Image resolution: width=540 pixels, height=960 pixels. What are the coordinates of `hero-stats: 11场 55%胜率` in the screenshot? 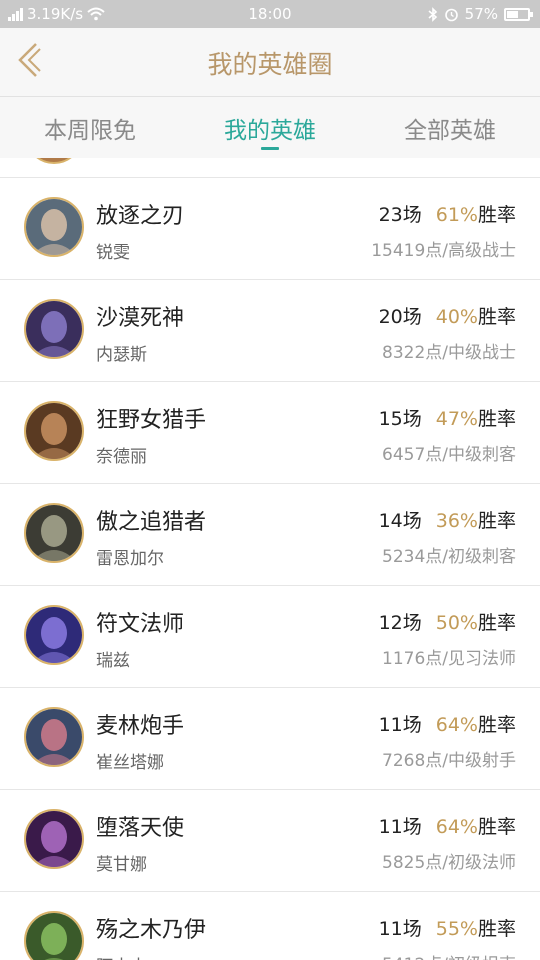 It's located at (447, 927).